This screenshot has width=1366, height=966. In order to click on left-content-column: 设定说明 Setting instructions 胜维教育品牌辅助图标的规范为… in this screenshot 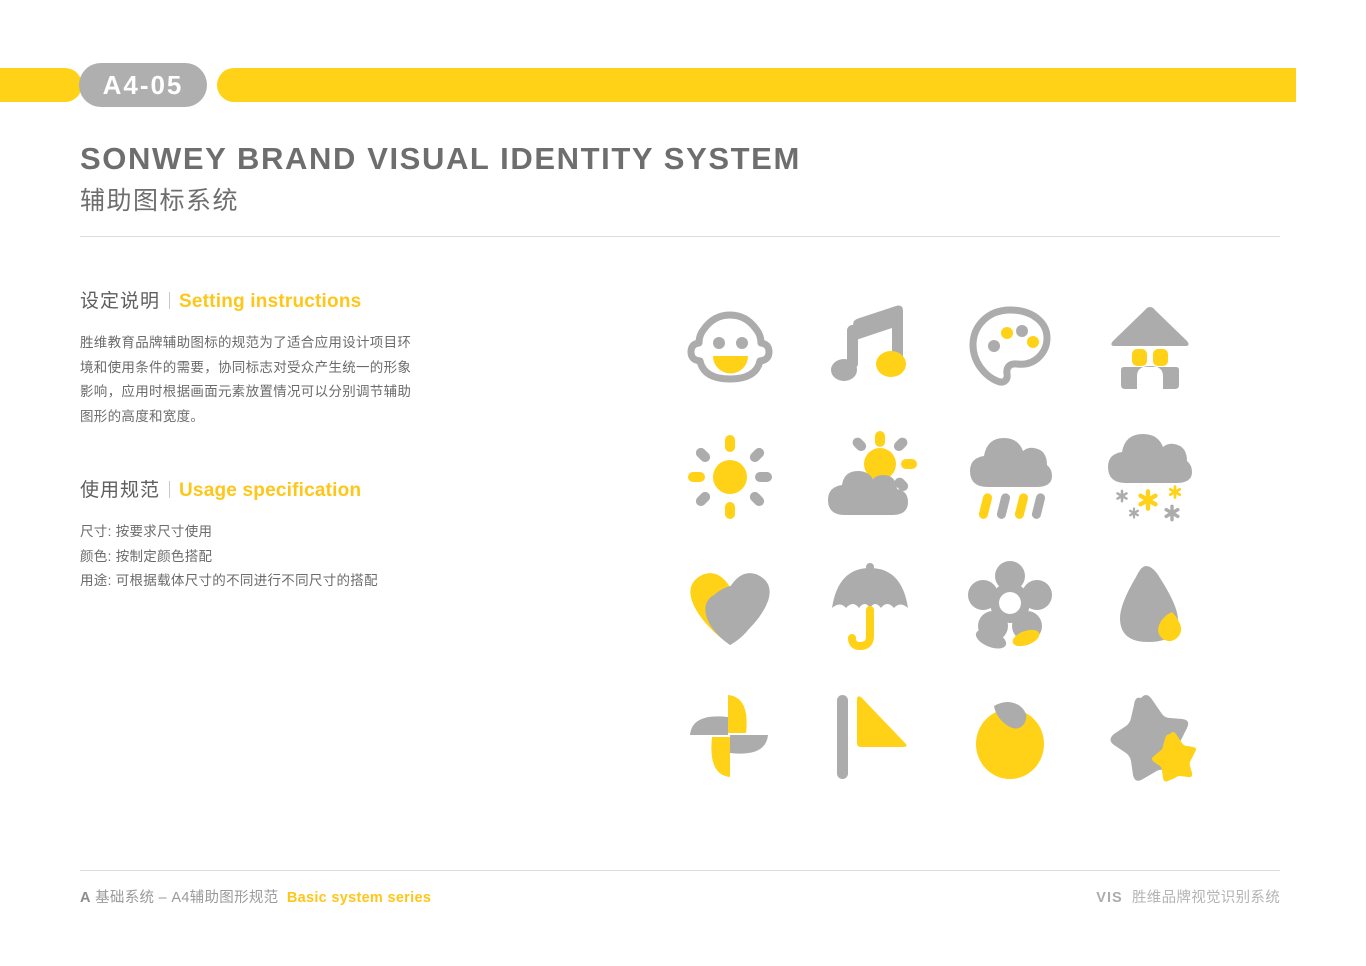, I will do `click(280, 440)`.